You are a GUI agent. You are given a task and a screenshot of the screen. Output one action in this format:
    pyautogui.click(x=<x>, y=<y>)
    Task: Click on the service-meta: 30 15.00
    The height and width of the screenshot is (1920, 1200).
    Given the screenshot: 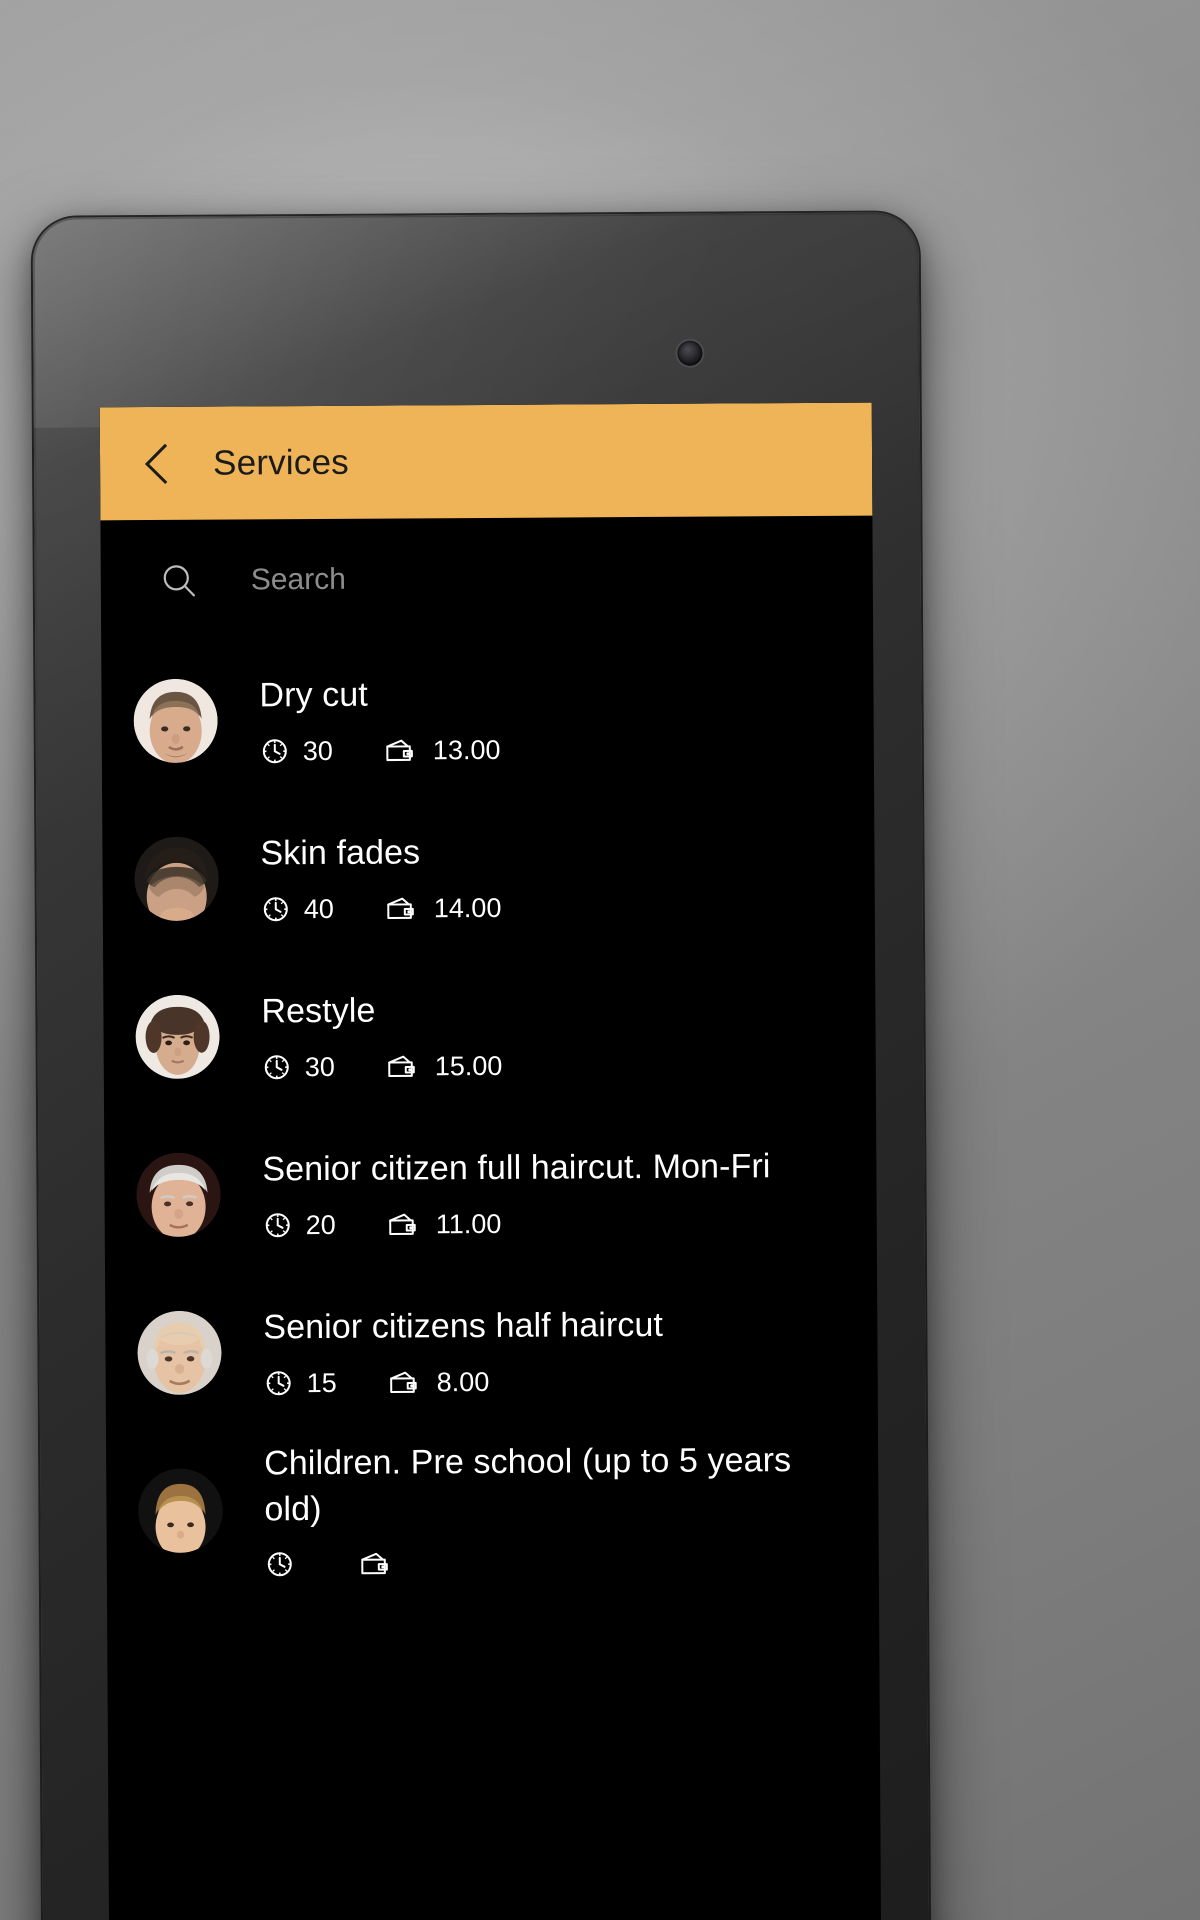 What is the action you would take?
    pyautogui.click(x=552, y=1065)
    